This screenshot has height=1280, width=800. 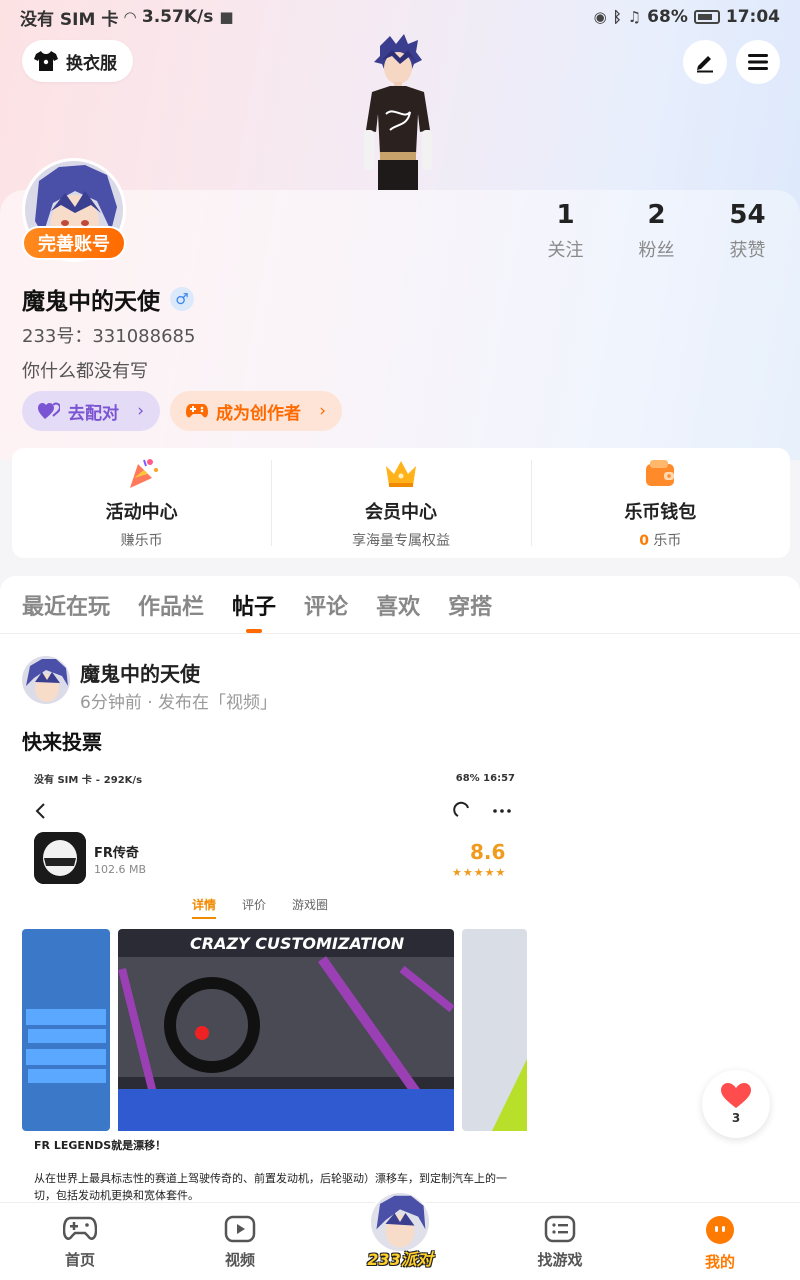 What do you see at coordinates (60, 858) in the screenshot?
I see `fr-legends-app-icon` at bounding box center [60, 858].